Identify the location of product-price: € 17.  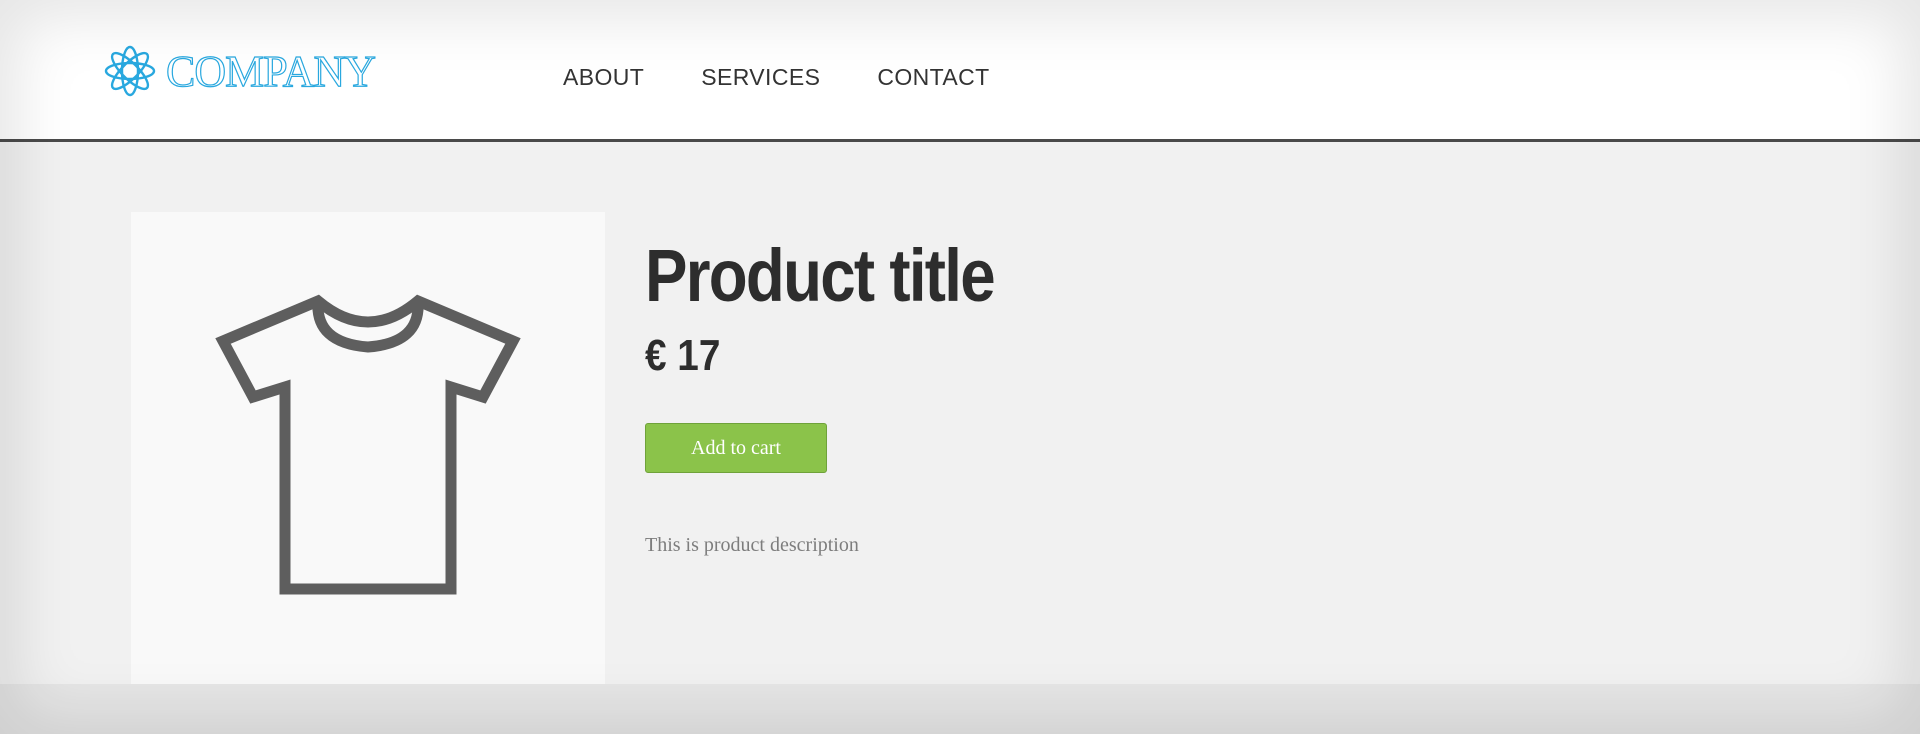
(683, 355).